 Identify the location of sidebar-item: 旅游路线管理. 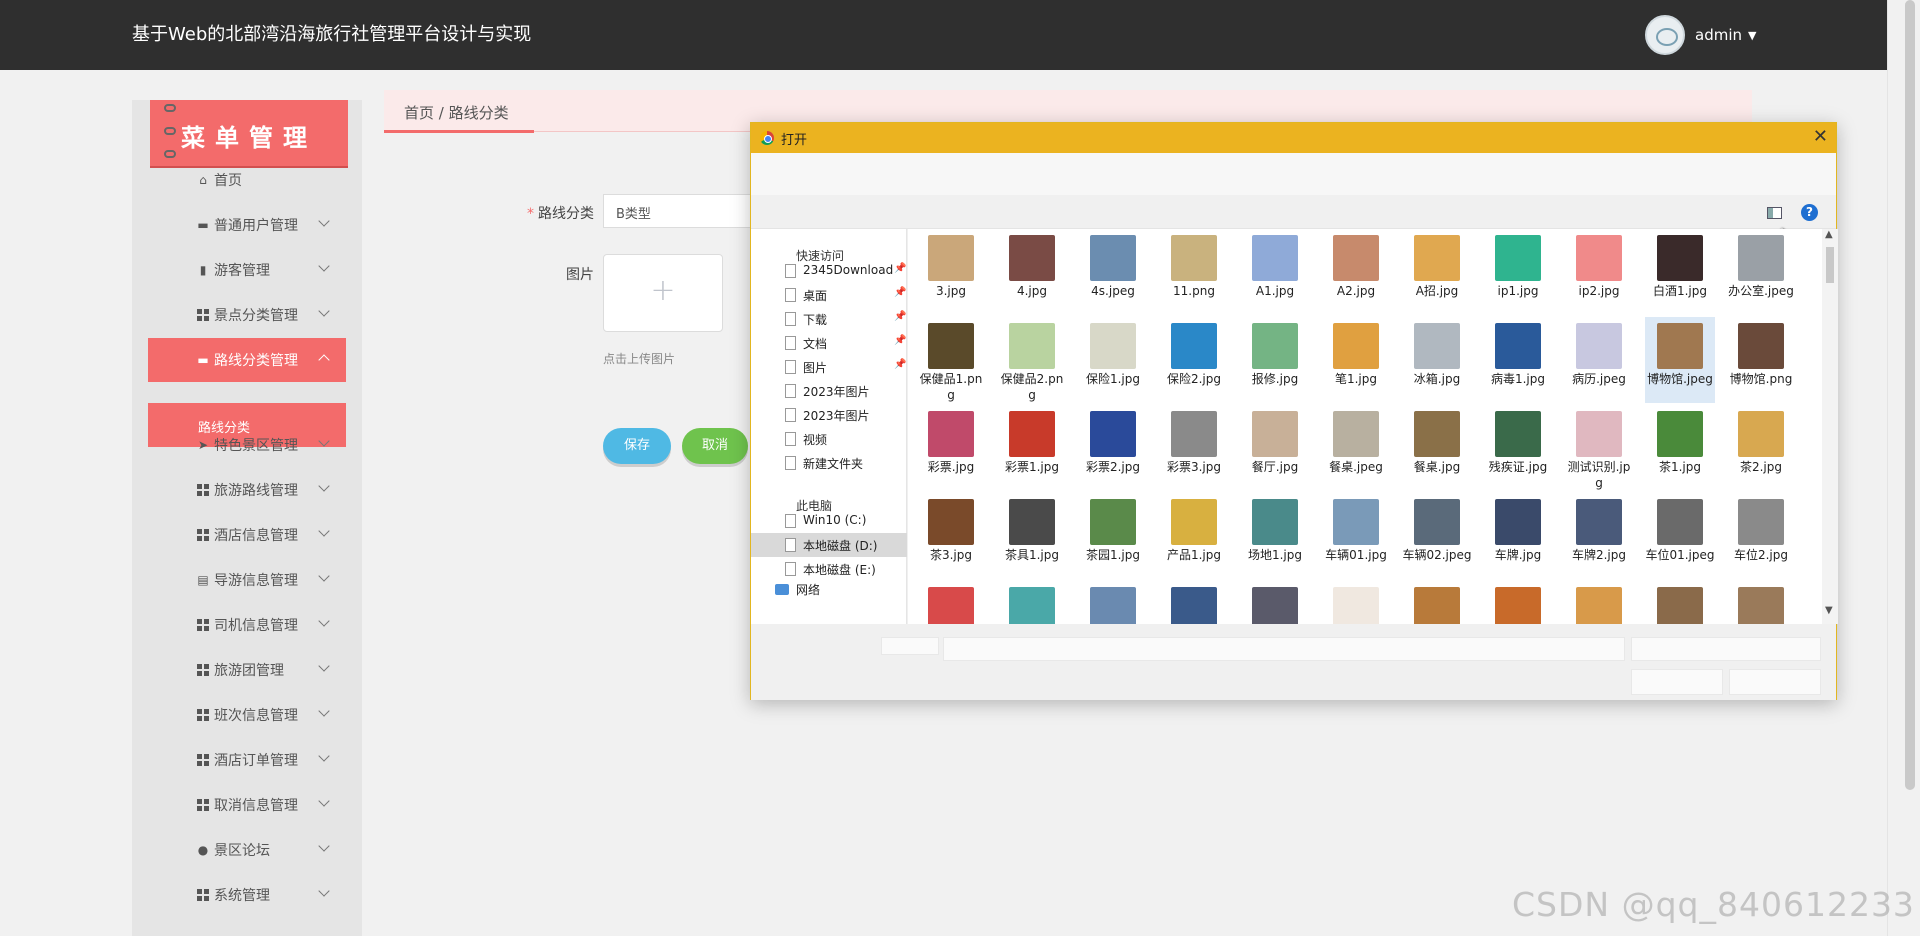
(247, 490).